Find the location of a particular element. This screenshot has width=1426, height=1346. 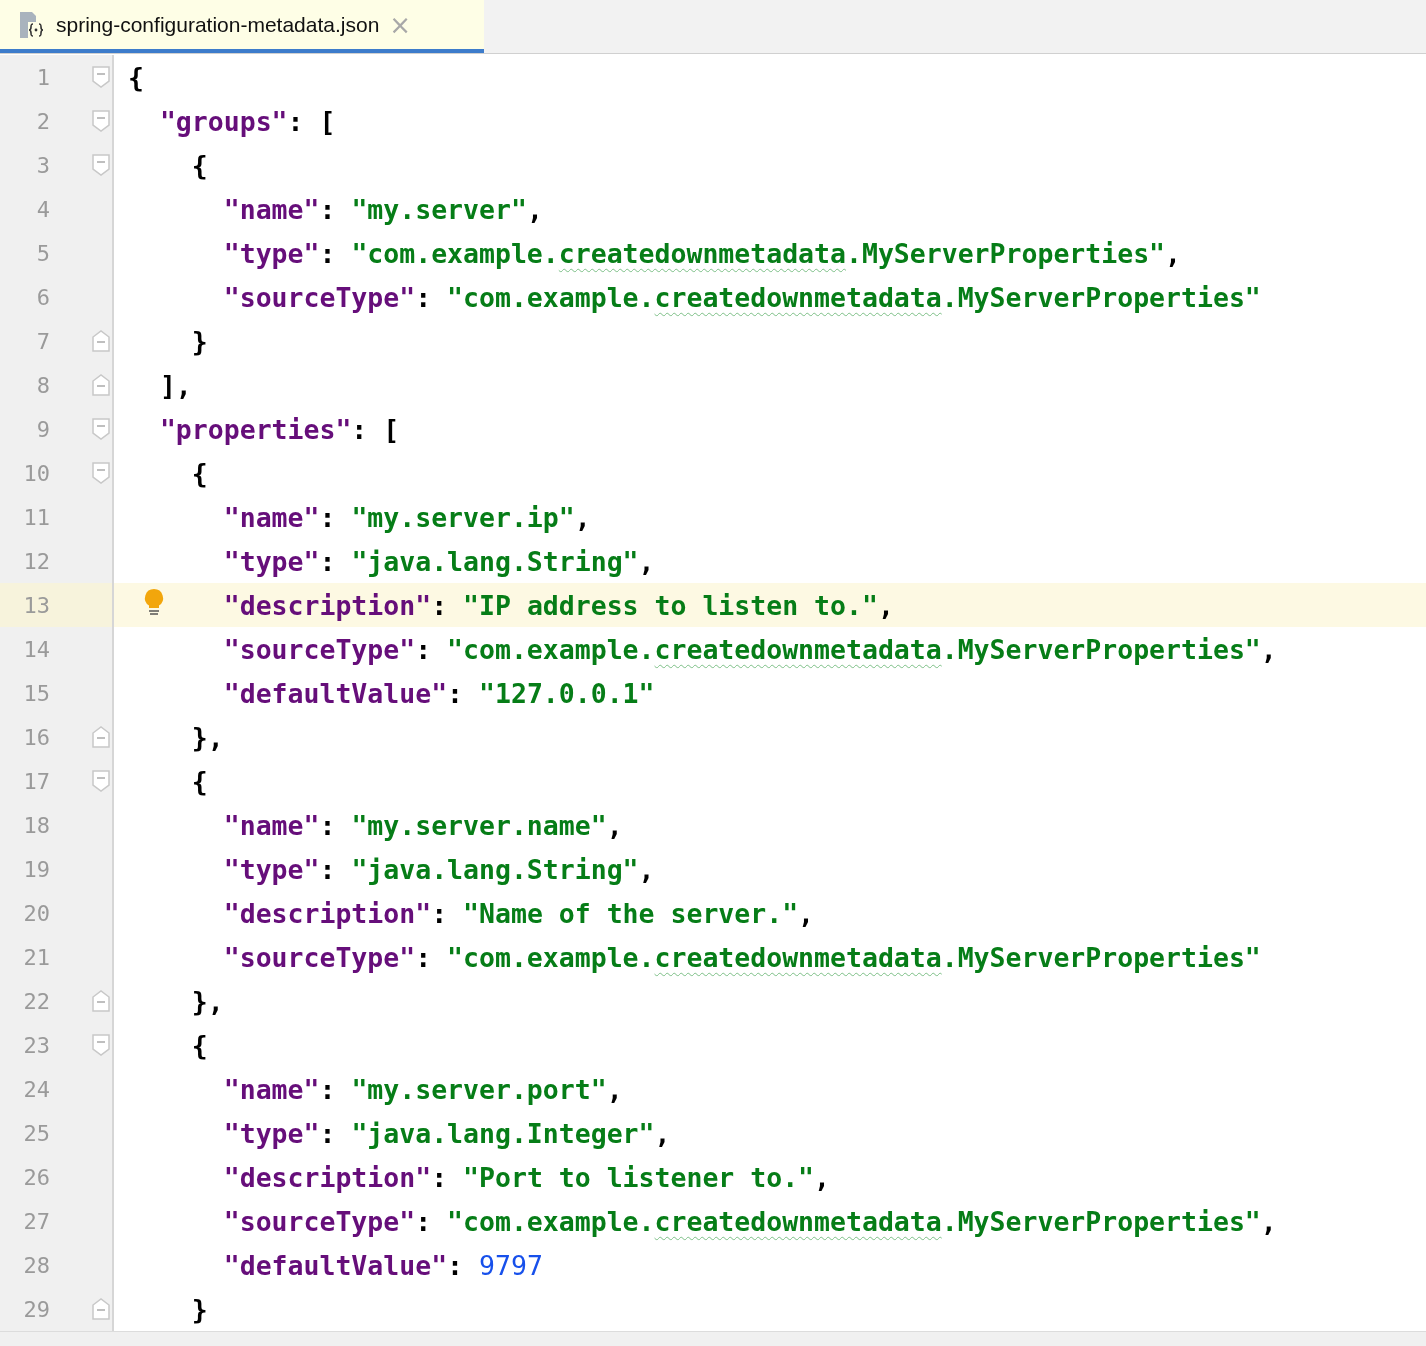

code-line: "name": "my.server", is located at coordinates (383, 209).